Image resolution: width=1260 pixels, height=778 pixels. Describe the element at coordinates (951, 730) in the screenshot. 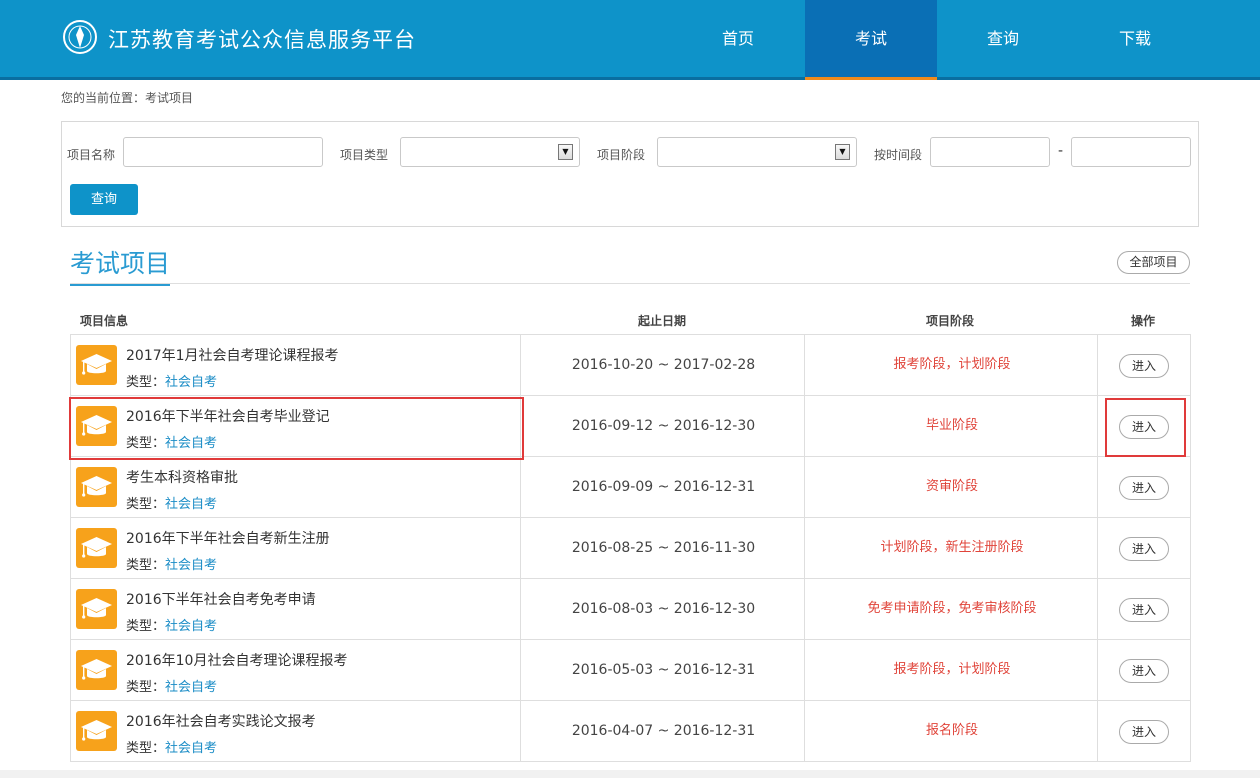

I see `stage-text: 报名阶段` at that location.